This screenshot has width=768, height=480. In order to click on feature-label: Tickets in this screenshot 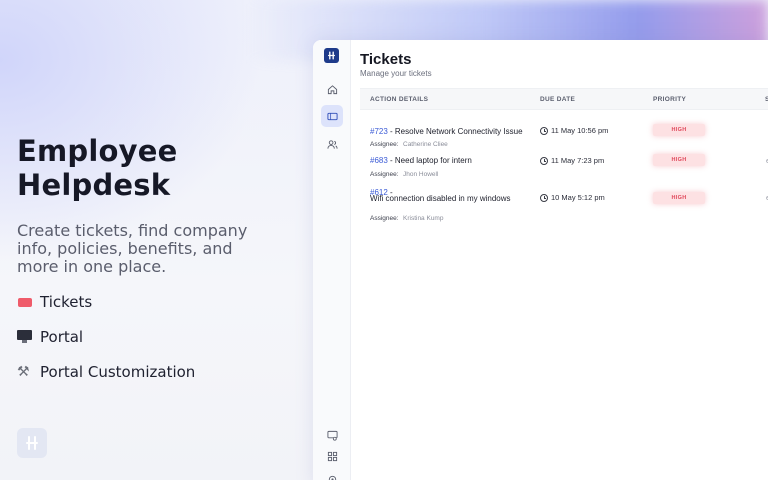, I will do `click(66, 302)`.